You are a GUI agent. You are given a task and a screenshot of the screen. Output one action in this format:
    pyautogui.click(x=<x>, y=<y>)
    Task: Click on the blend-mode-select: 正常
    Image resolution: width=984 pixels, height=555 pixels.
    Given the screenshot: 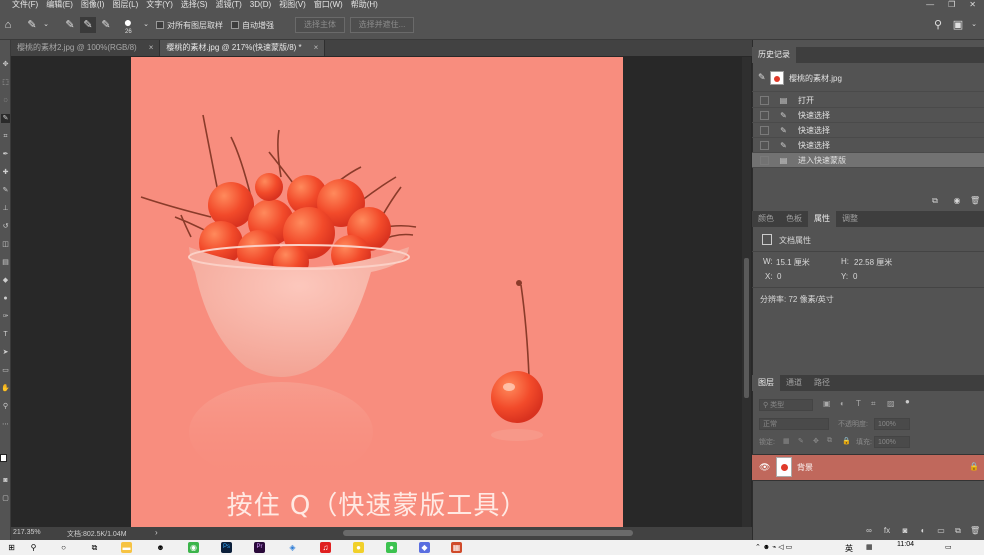 What is the action you would take?
    pyautogui.click(x=794, y=424)
    